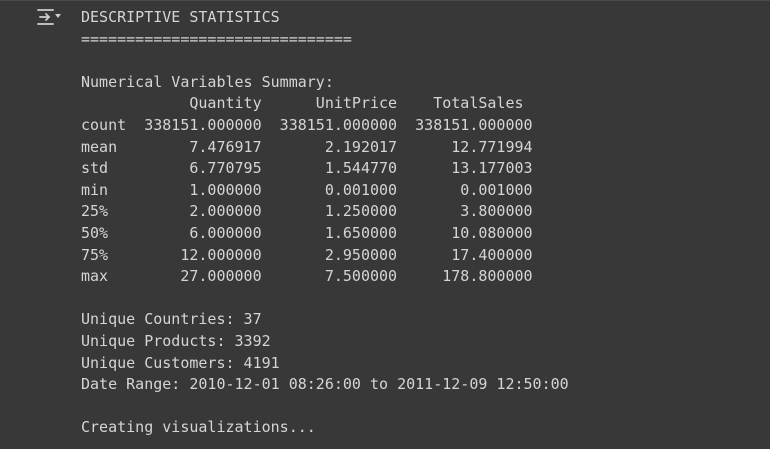  What do you see at coordinates (180, 17) in the screenshot?
I see `output-line: DESCRIPTIVE STATISTICS` at bounding box center [180, 17].